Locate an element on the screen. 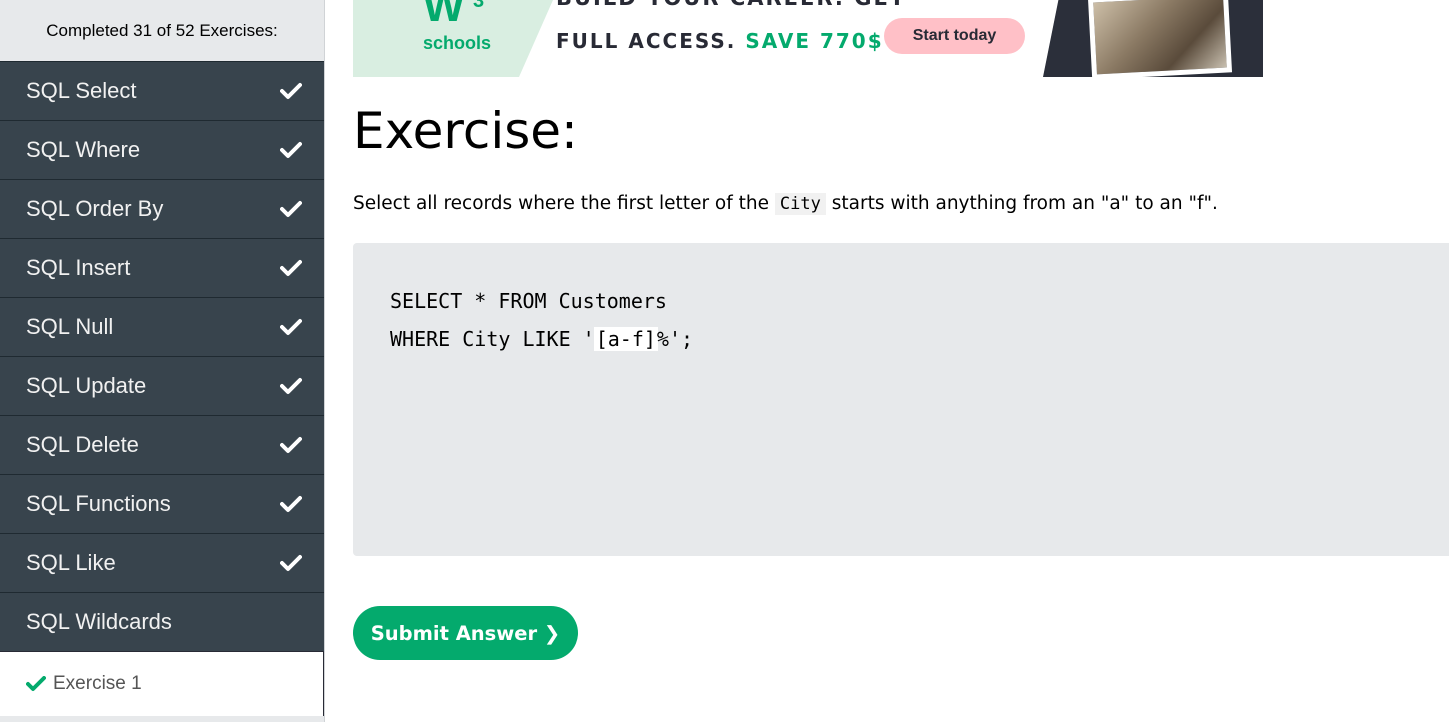 This screenshot has height=722, width=1449. menu-item-sql-null: SQL Null is located at coordinates (162, 326).